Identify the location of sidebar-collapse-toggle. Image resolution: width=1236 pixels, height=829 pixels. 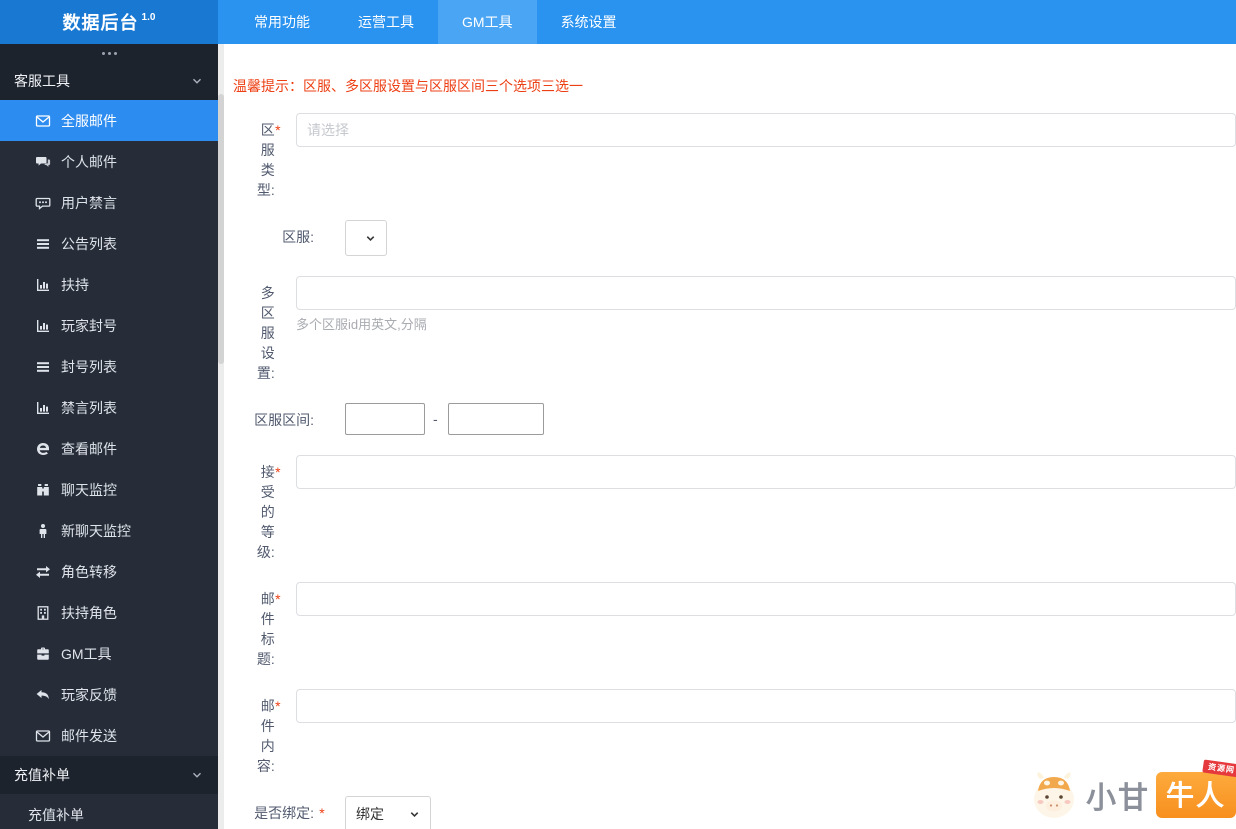
(109, 53).